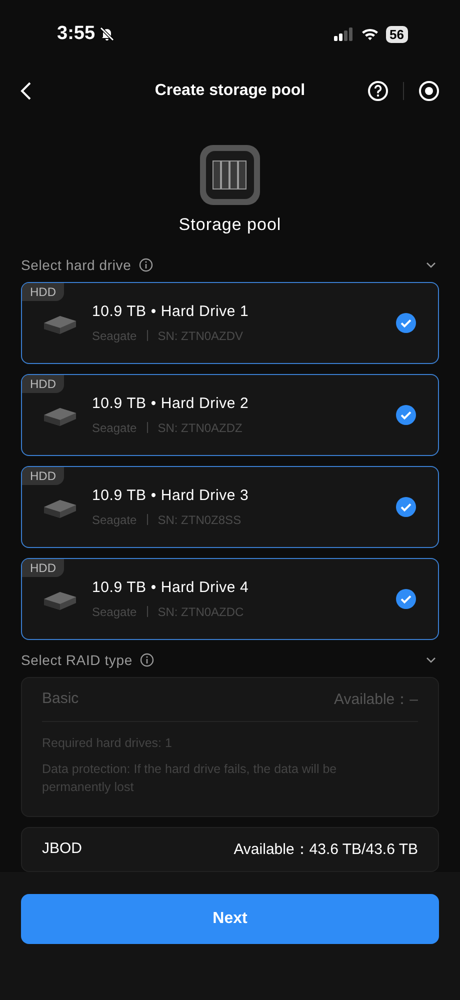 The height and width of the screenshot is (1000, 460). What do you see at coordinates (26, 91) in the screenshot?
I see `back-icon` at bounding box center [26, 91].